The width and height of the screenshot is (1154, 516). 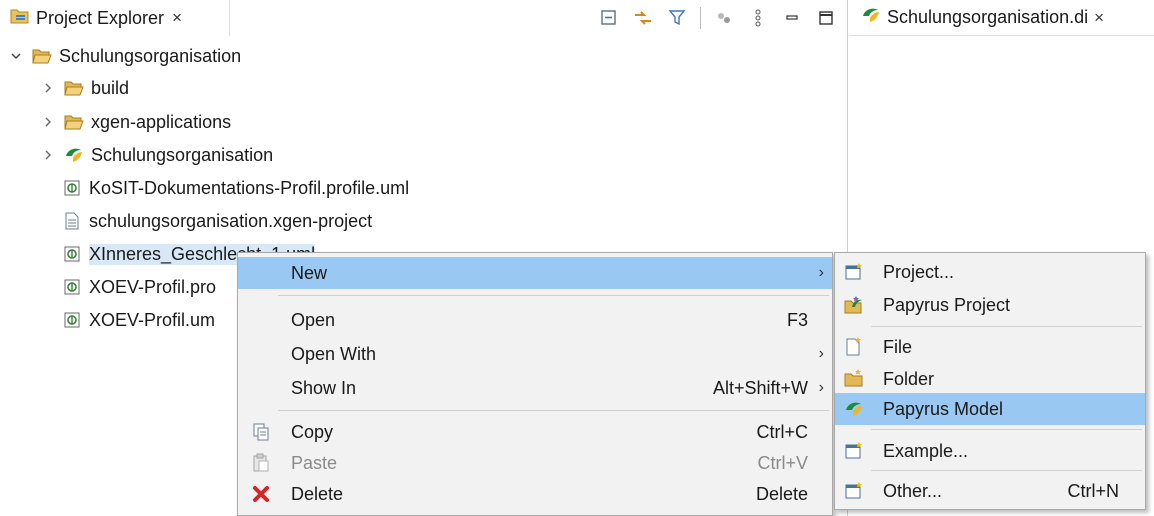 I want to click on filter-icon, so click(x=677, y=18).